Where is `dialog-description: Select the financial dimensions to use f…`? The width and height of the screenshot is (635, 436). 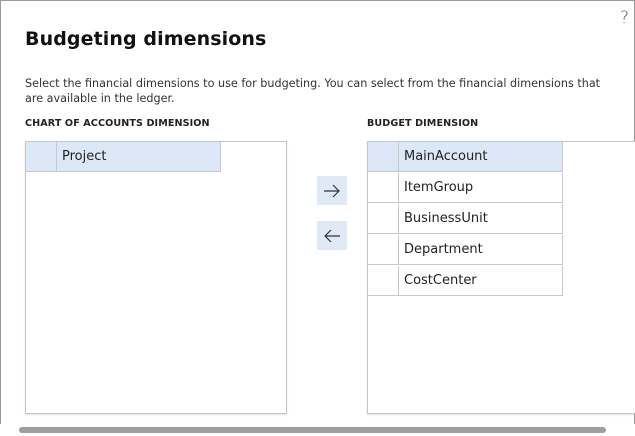
dialog-description: Select the financial dimensions to use f… is located at coordinates (313, 91).